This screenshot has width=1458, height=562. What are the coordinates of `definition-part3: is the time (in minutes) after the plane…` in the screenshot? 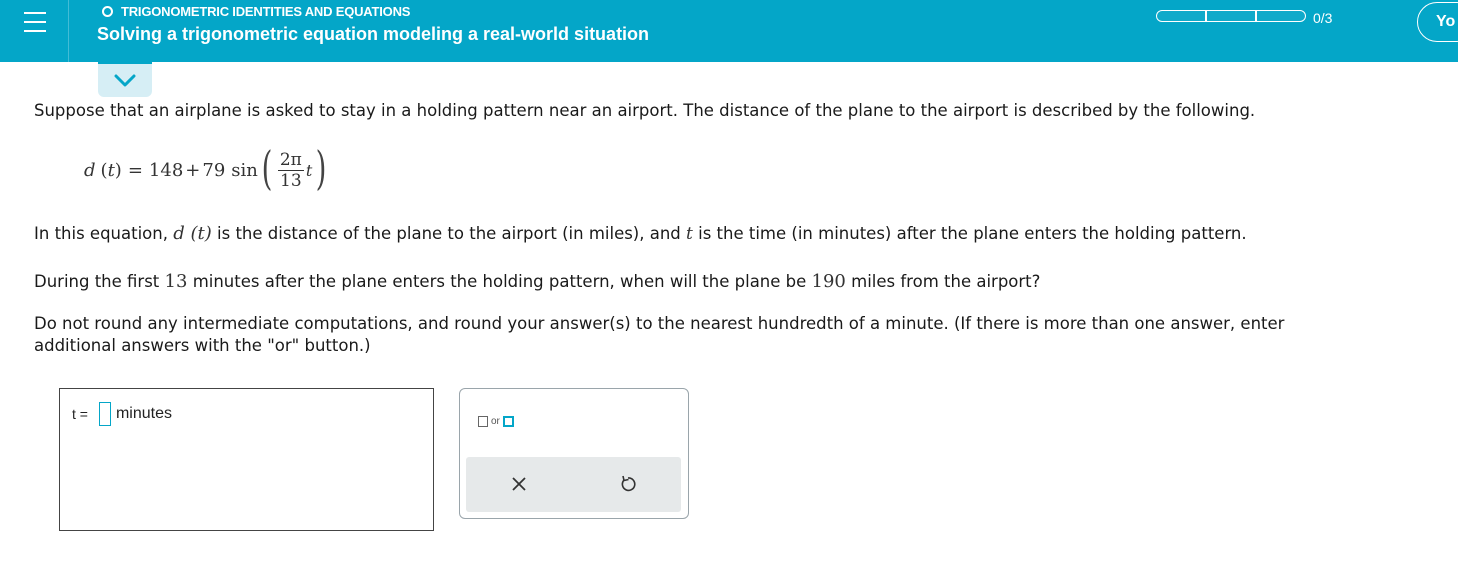 It's located at (972, 233).